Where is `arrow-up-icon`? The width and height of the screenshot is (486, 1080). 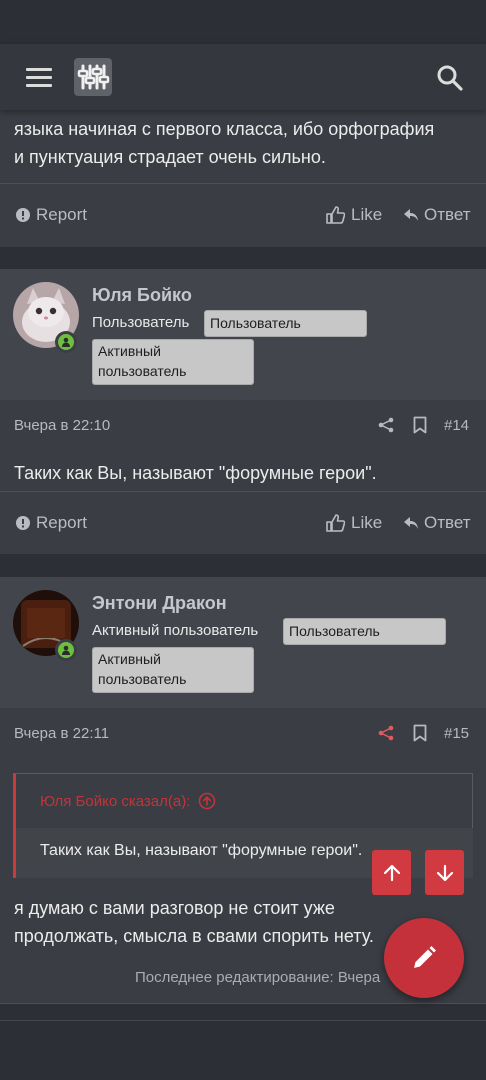
arrow-up-icon is located at coordinates (391, 872).